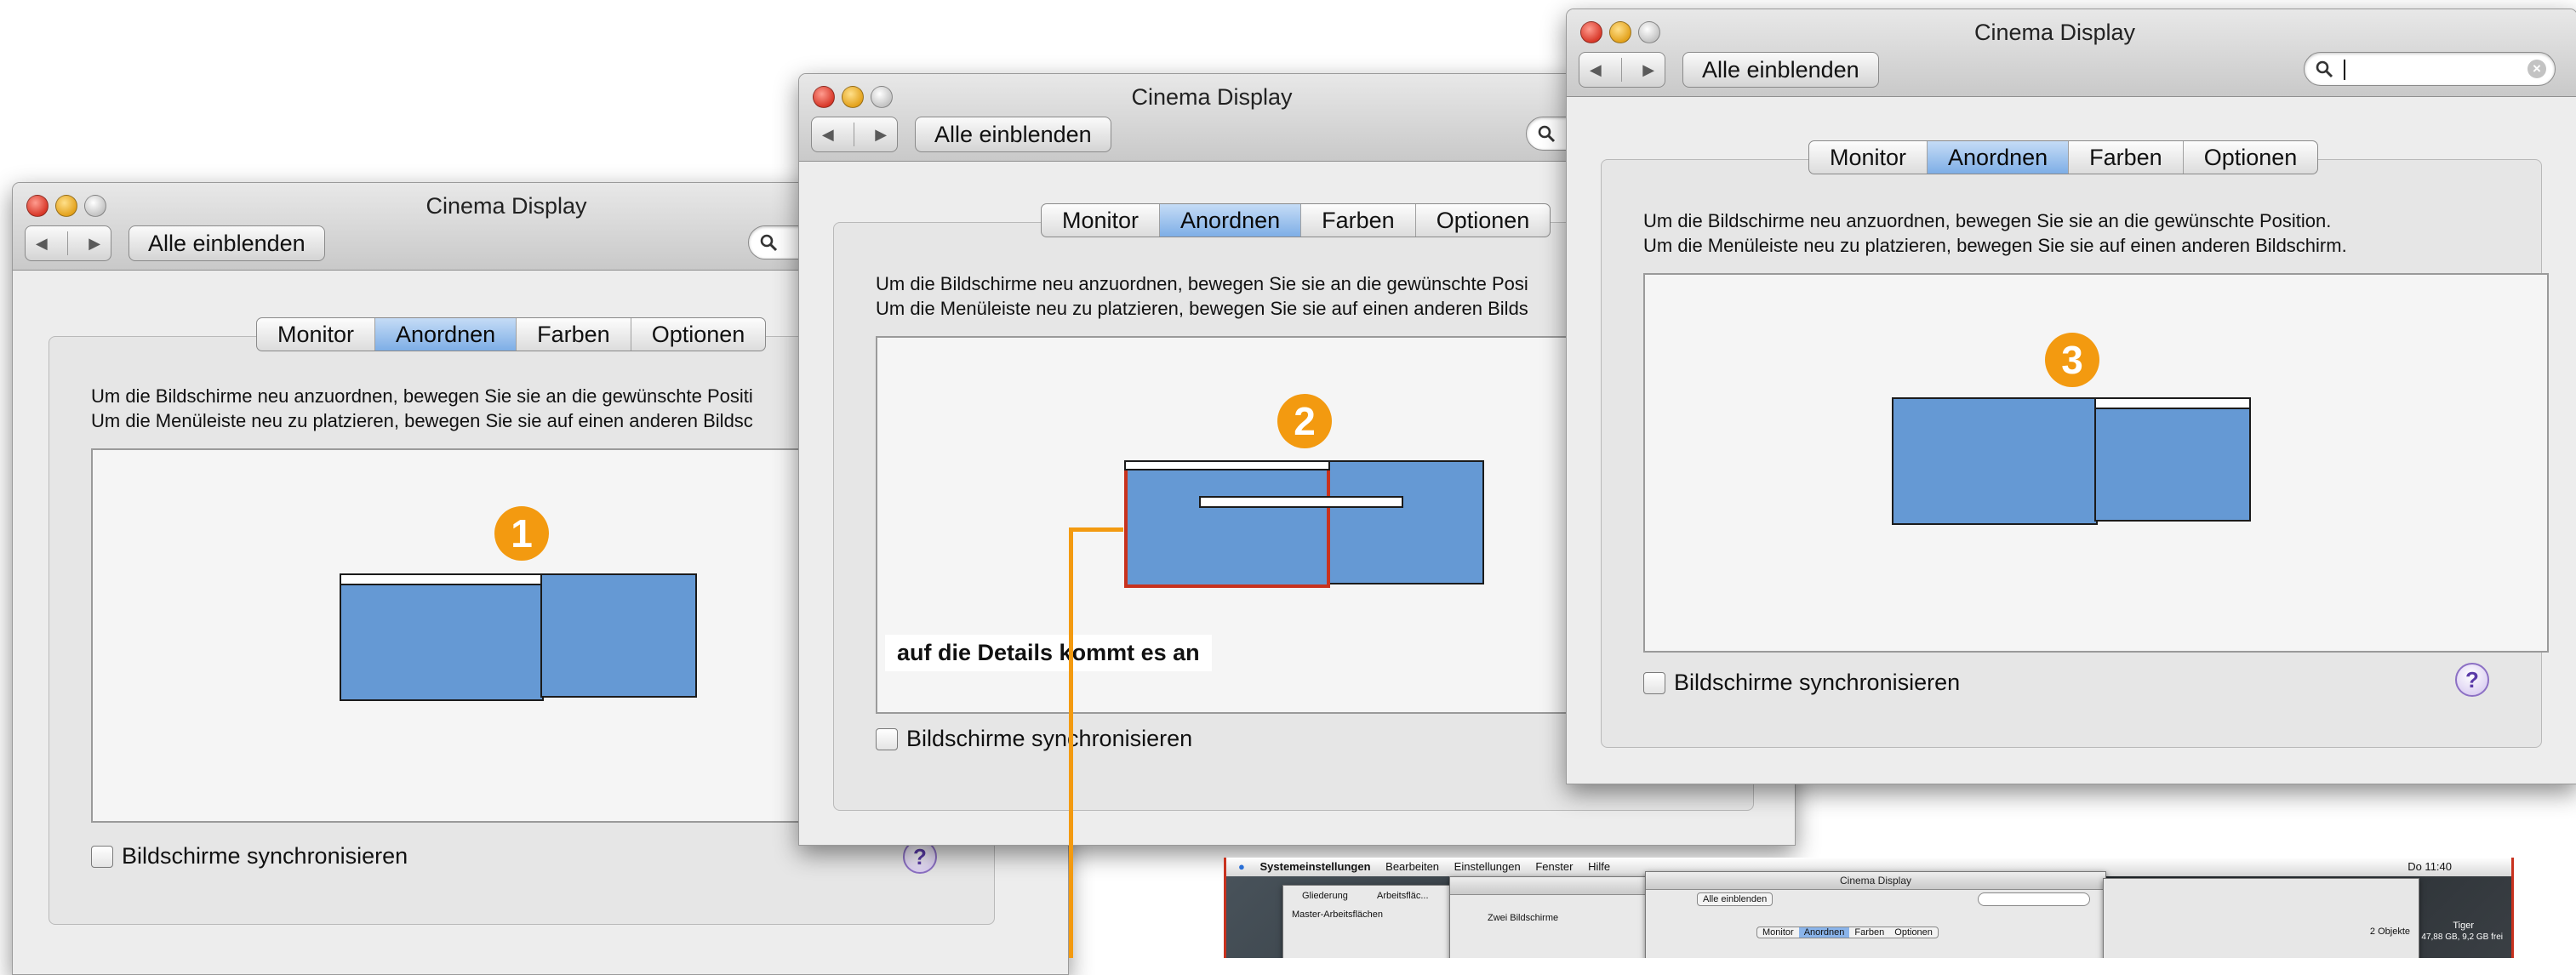  What do you see at coordinates (1487, 867) in the screenshot?
I see `thumb-menu-settings: Einstellungen` at bounding box center [1487, 867].